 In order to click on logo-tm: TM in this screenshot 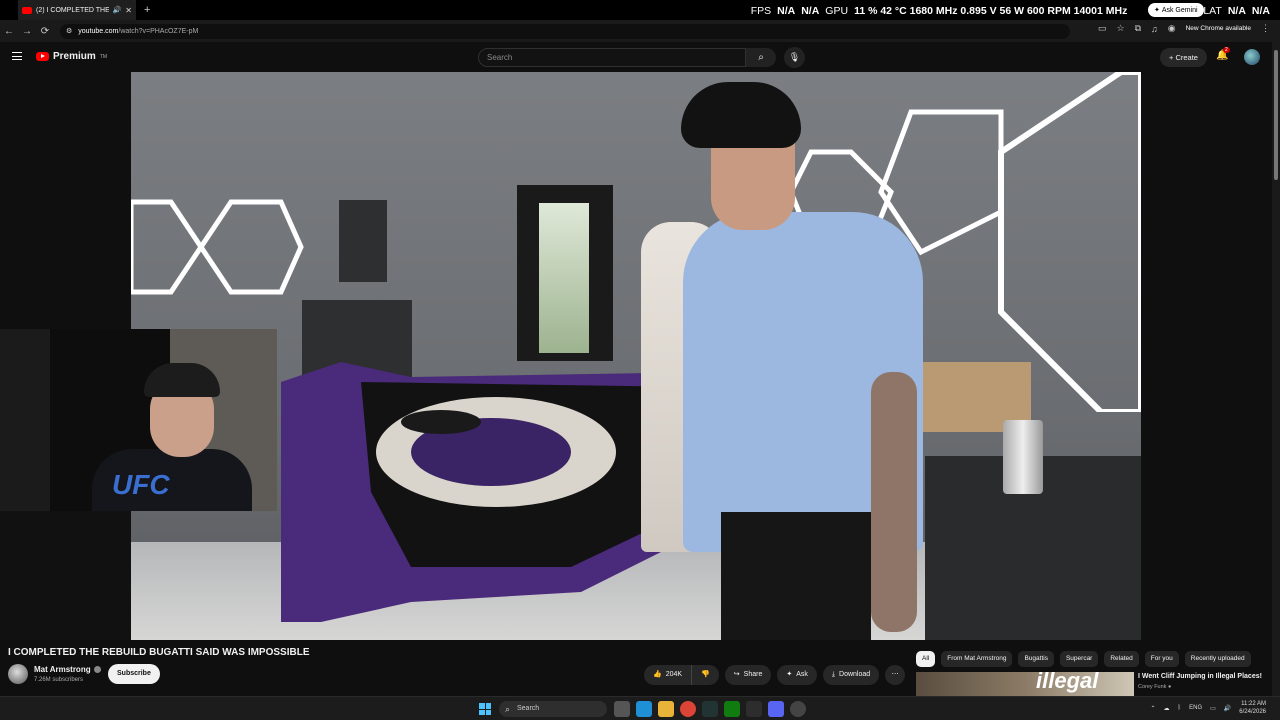, I will do `click(103, 56)`.